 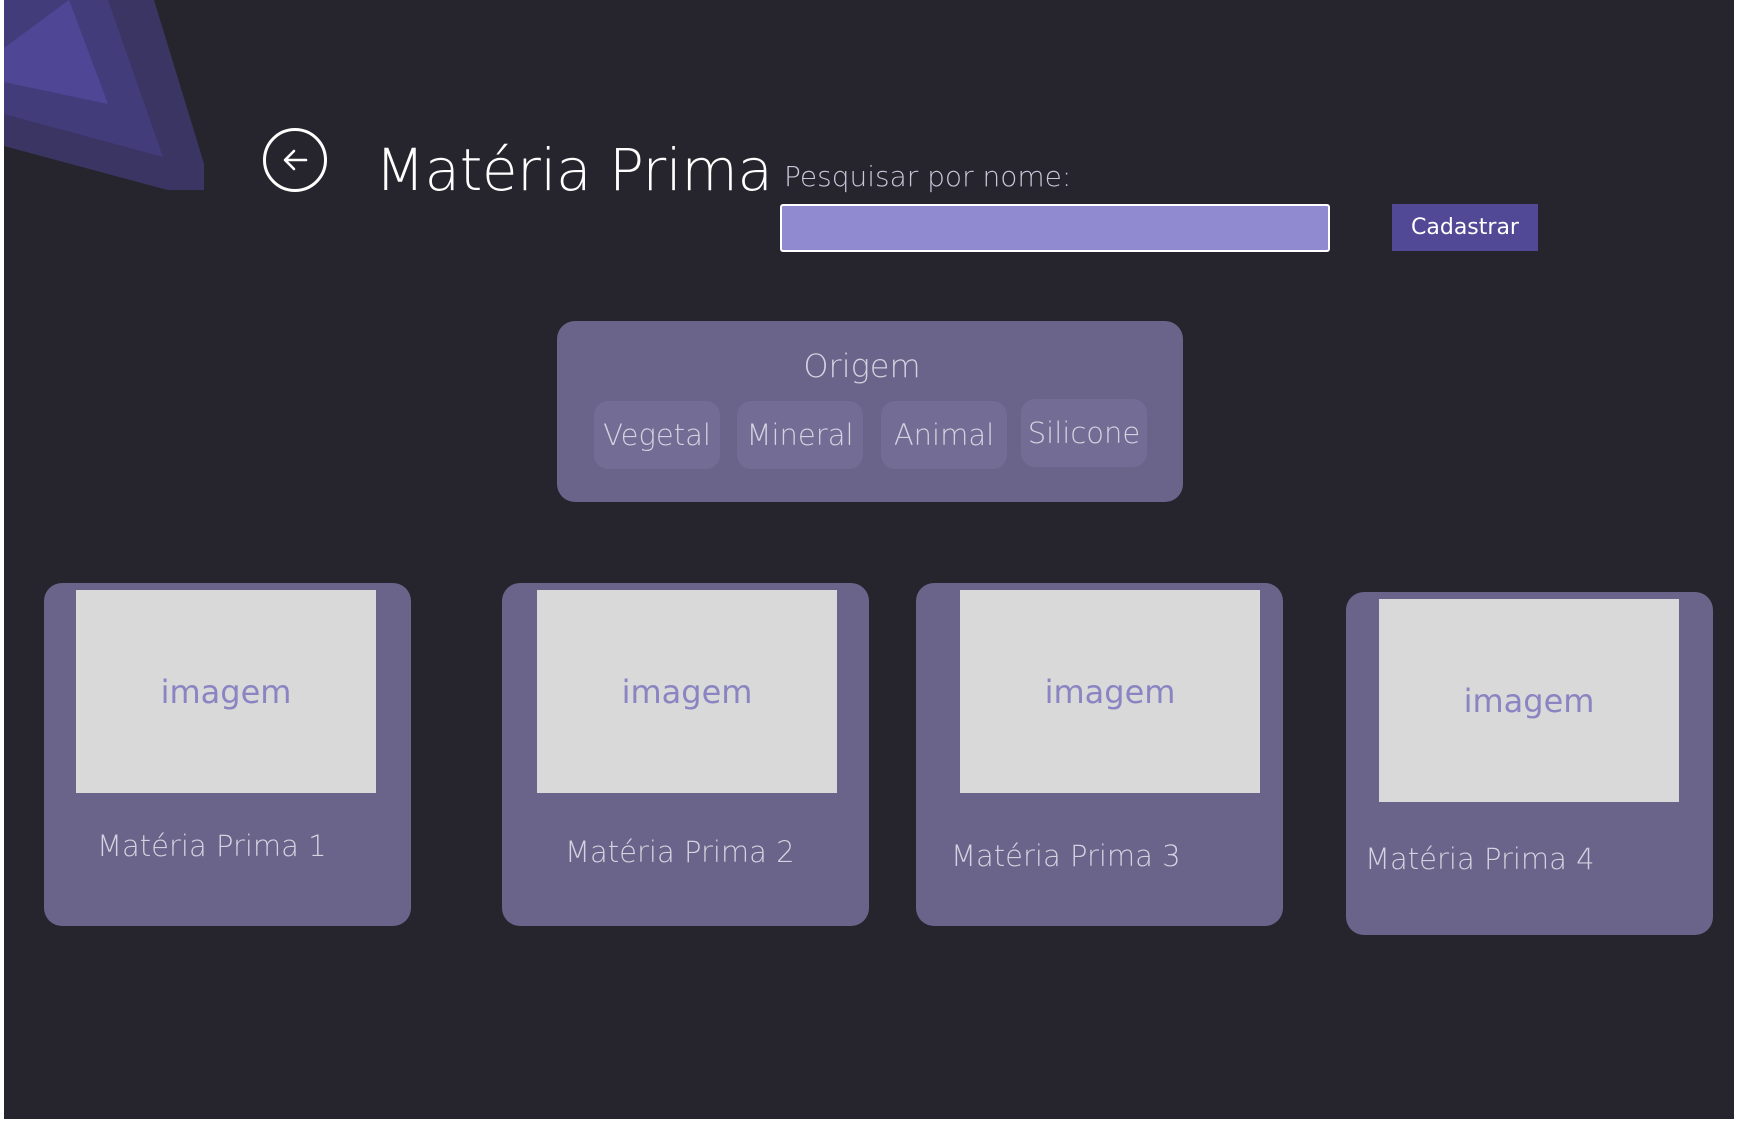 What do you see at coordinates (1465, 227) in the screenshot?
I see `register-button: Cadastrar` at bounding box center [1465, 227].